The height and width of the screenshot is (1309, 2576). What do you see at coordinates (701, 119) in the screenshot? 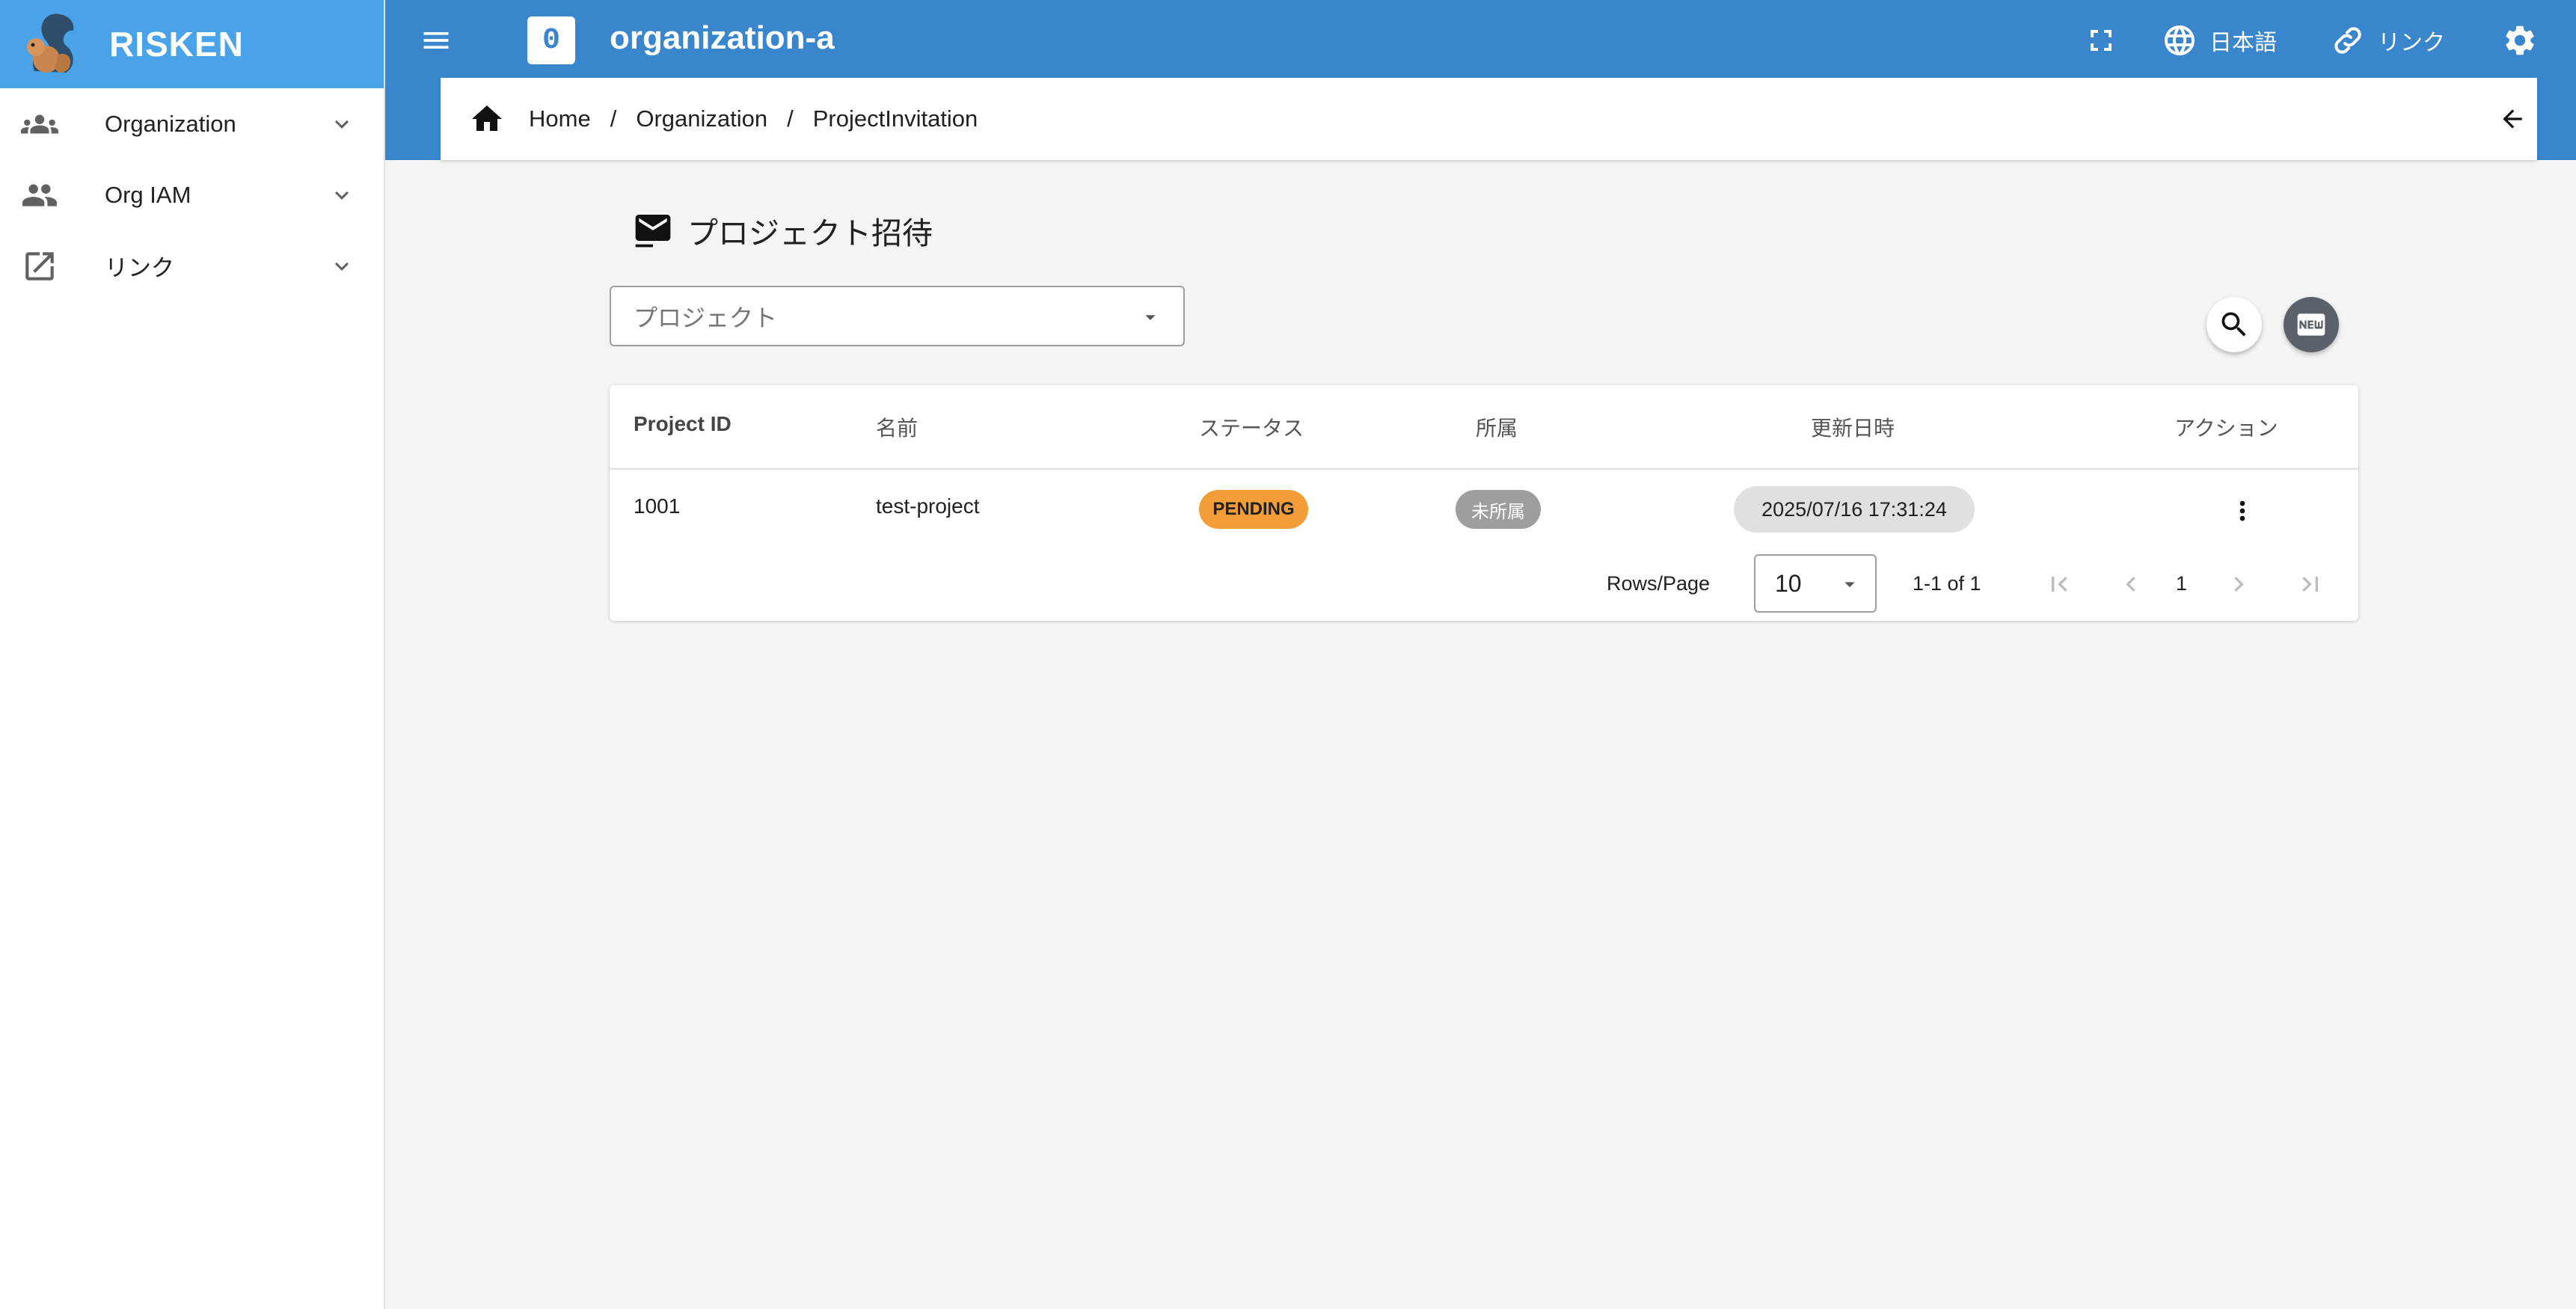
I see `breadcrumb-organization: Organization` at bounding box center [701, 119].